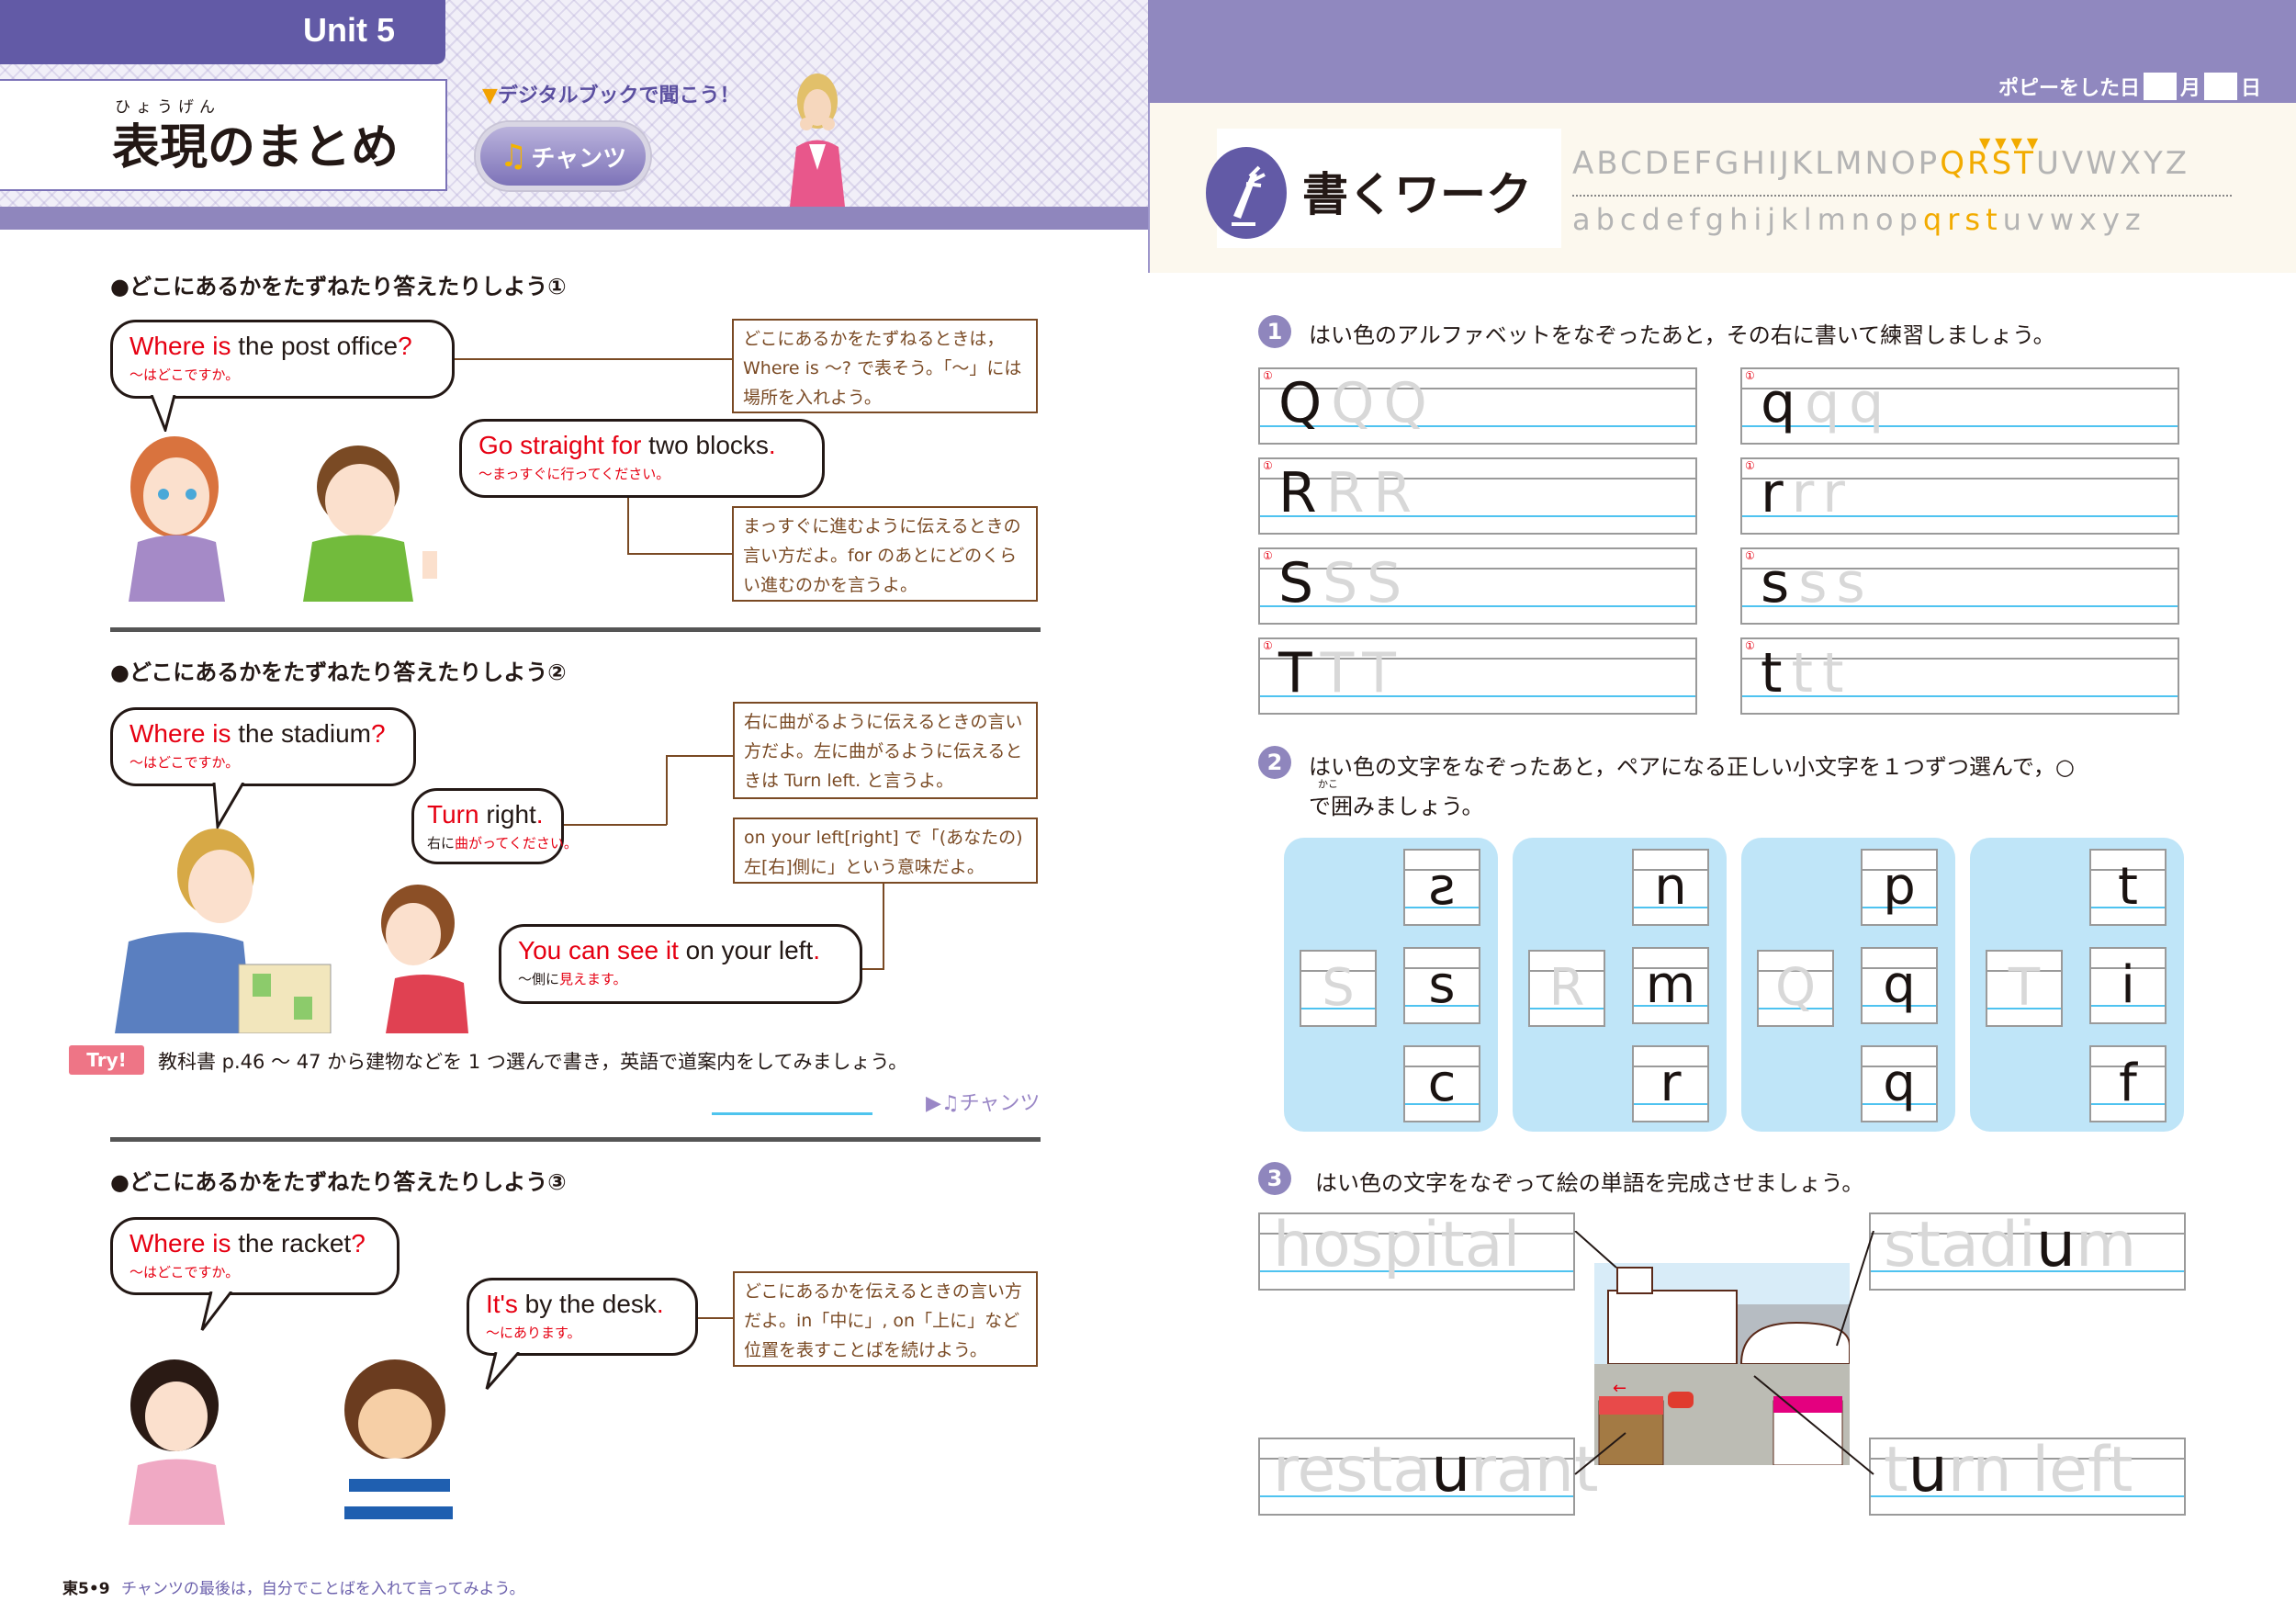 The height and width of the screenshot is (1624, 2296). I want to click on section-heading-1: ●どこにあるかをたずねたり答えたりしよう①, so click(338, 286).